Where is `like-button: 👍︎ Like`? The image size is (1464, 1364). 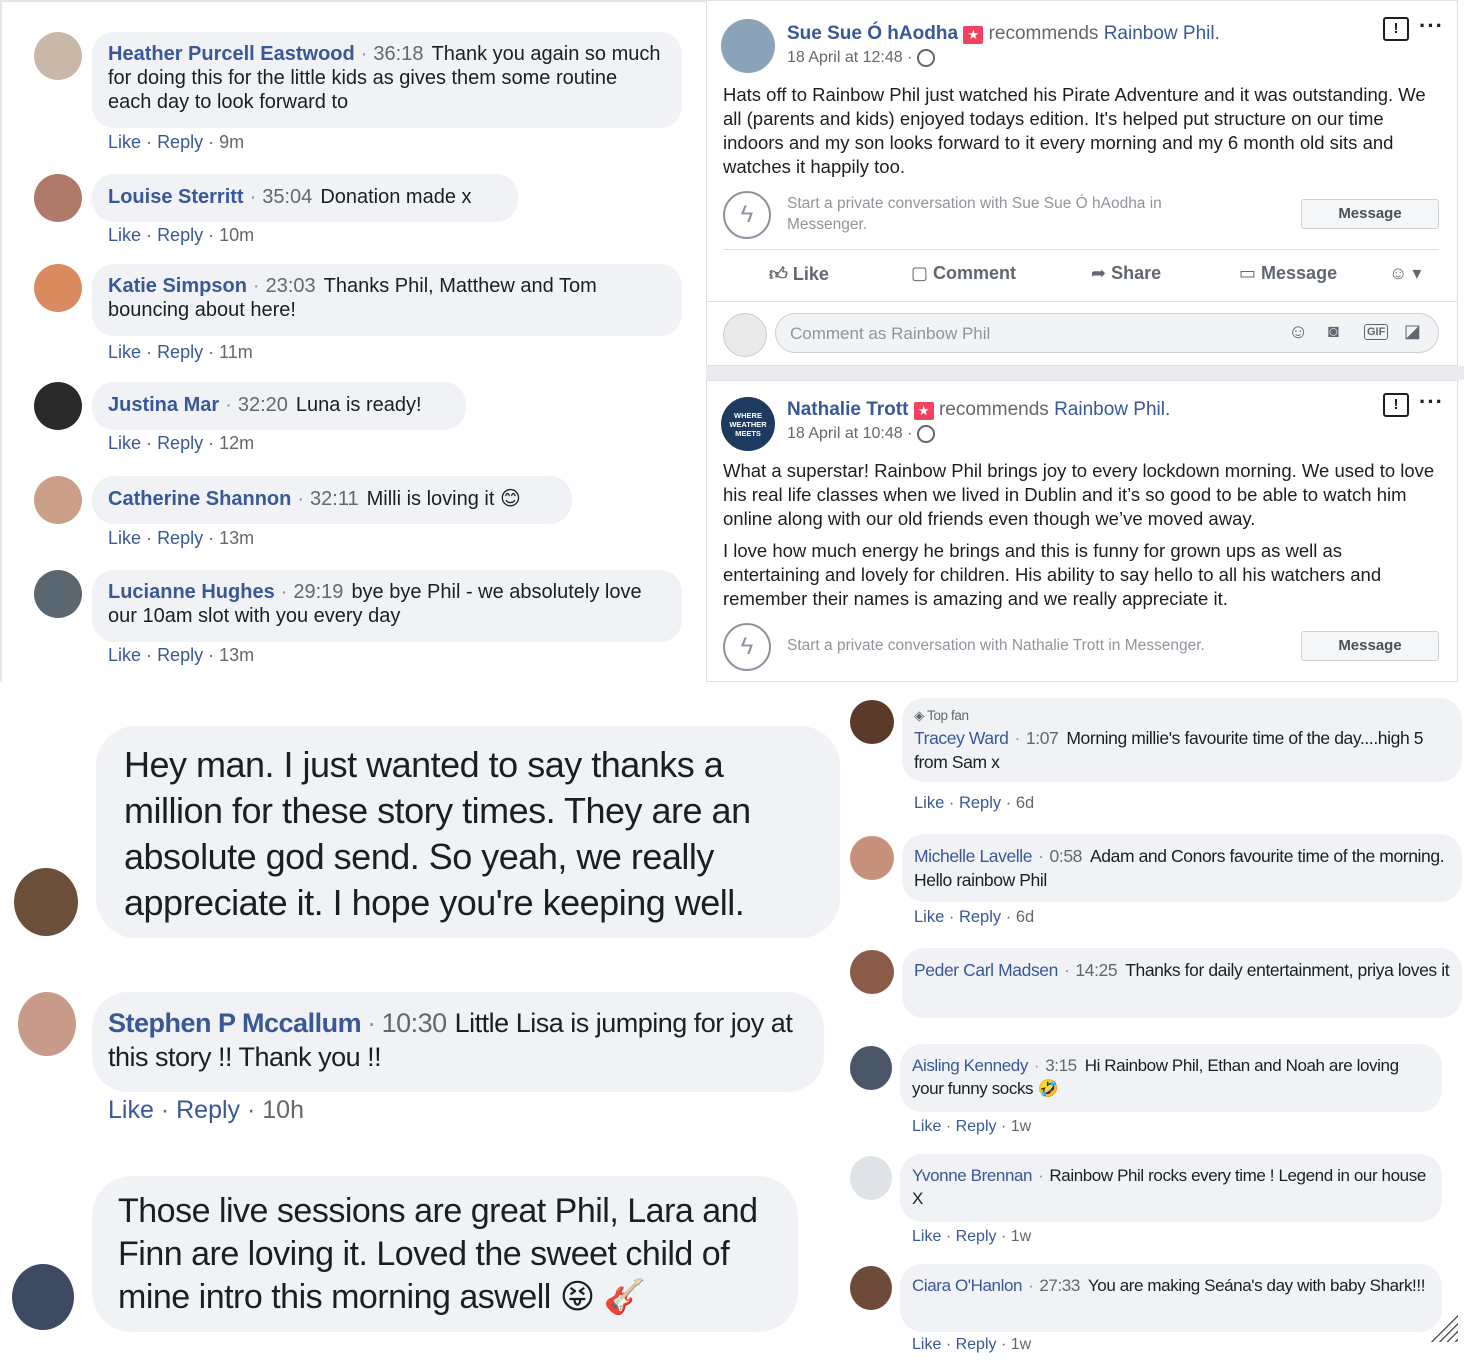
like-button: 👍︎ Like is located at coordinates (799, 274).